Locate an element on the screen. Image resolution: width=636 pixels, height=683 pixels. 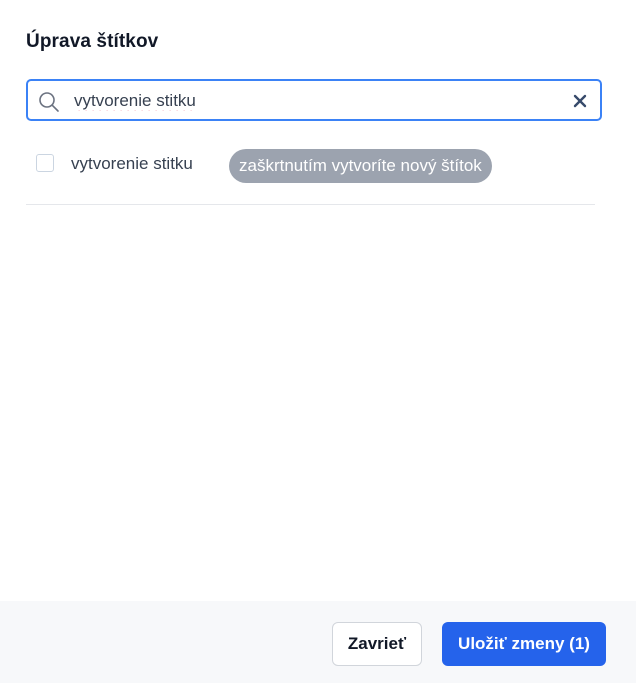
dialog-title: Úprava štítkov is located at coordinates (92, 41).